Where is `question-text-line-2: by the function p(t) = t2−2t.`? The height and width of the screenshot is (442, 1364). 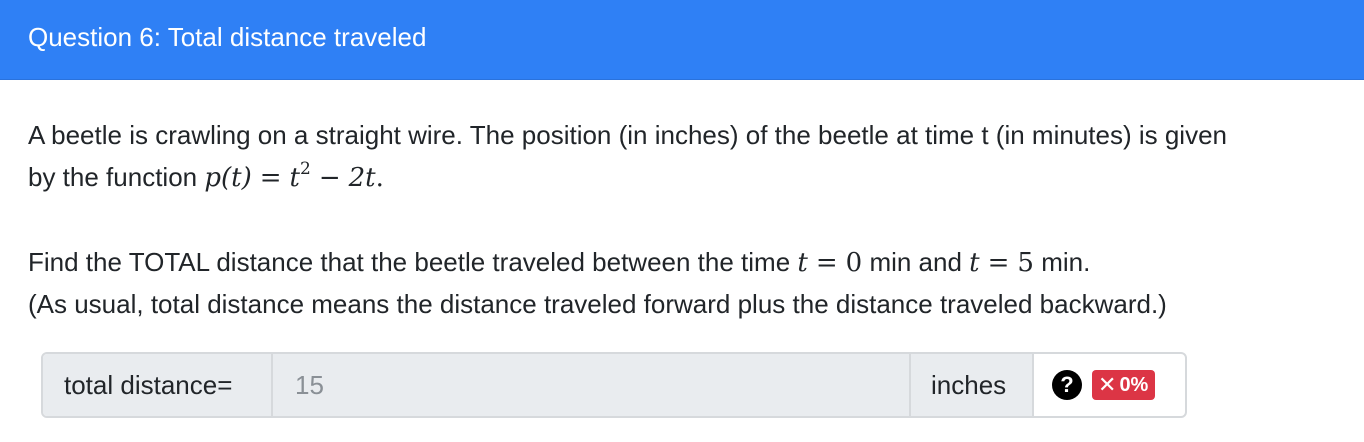 question-text-line-2: by the function p(t) = t2−2t. is located at coordinates (206, 177).